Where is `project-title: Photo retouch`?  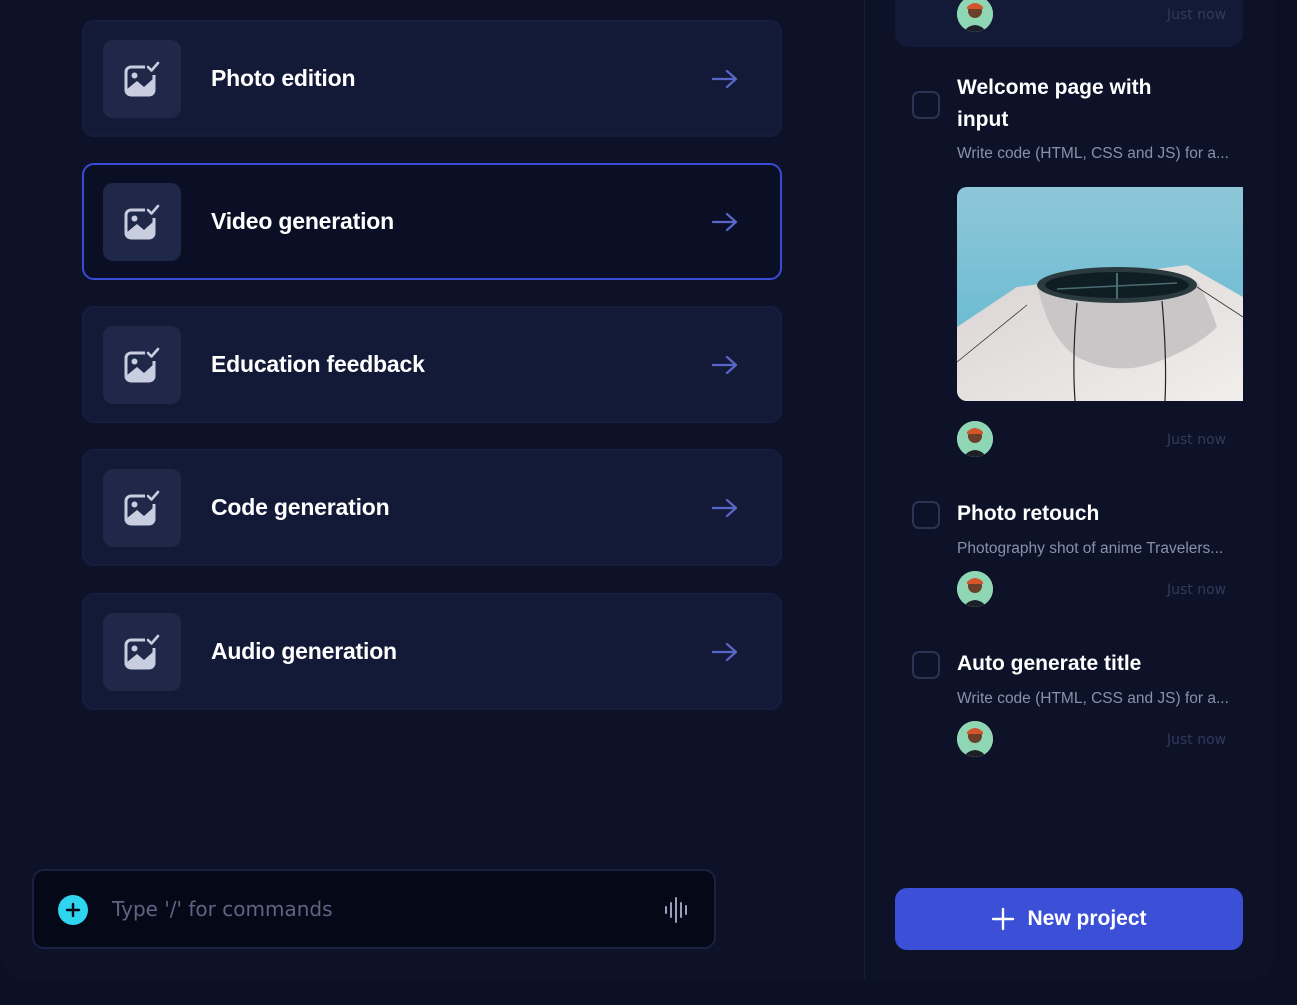 project-title: Photo retouch is located at coordinates (1028, 514).